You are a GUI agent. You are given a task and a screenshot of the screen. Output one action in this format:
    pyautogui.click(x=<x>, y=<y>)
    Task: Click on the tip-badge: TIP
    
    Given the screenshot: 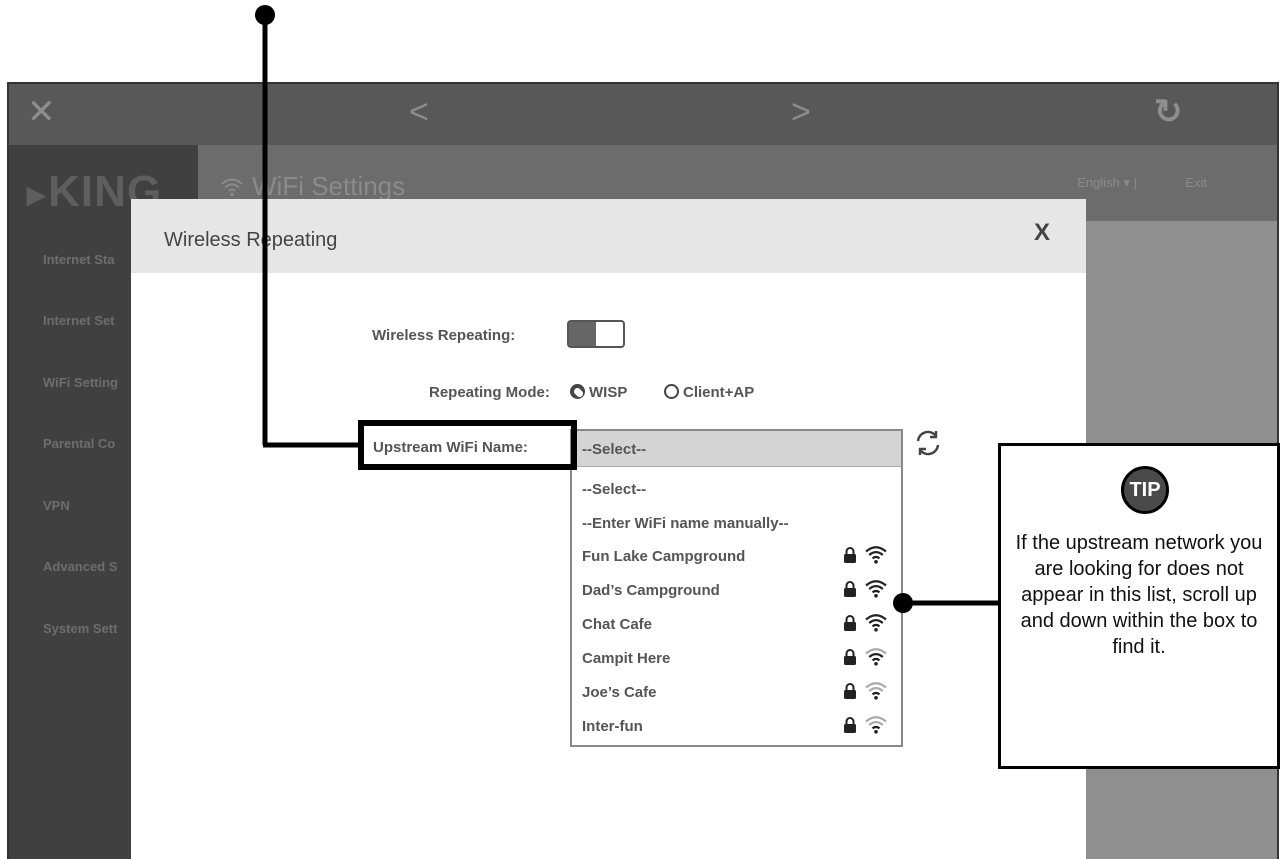 What is the action you would take?
    pyautogui.click(x=1145, y=490)
    